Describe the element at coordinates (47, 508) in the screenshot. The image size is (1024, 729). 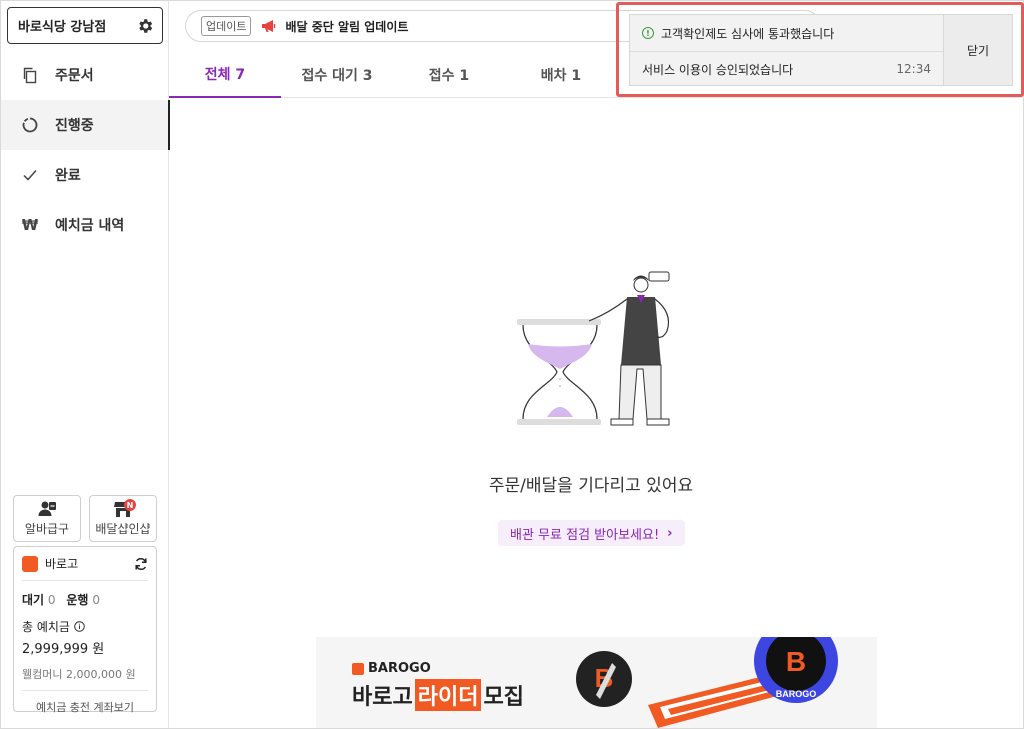
I see `person-badge-icon` at that location.